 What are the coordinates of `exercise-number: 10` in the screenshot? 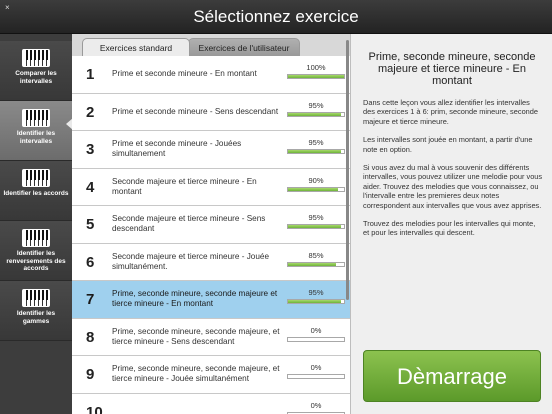 It's located at (94, 408).